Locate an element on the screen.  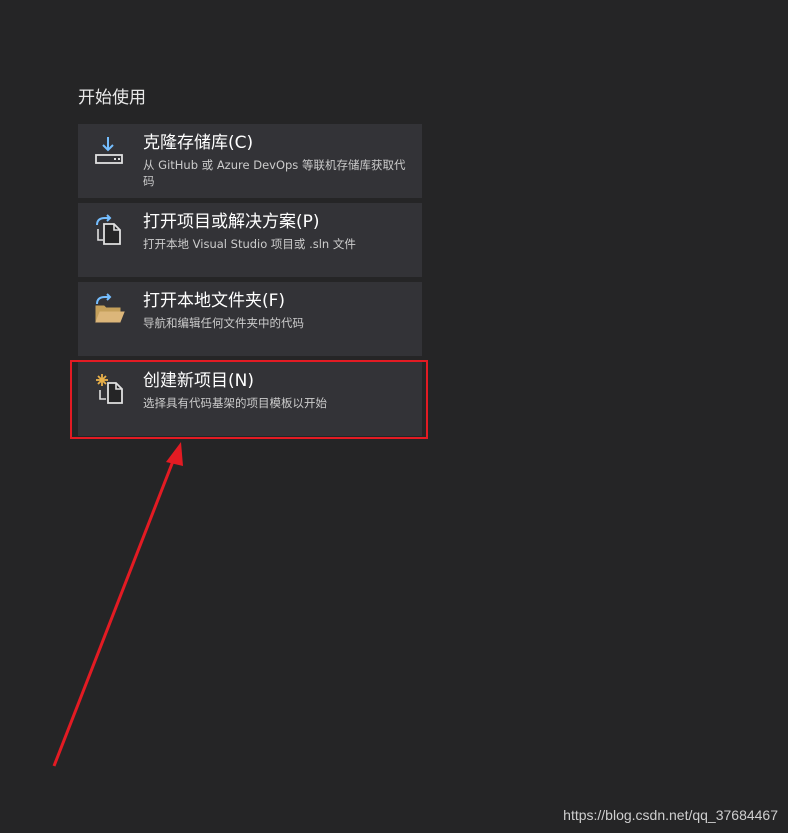
open-folder-card: 打开本地文件夹(F) 导航和编辑任何文件夹中的代码 is located at coordinates (250, 319).